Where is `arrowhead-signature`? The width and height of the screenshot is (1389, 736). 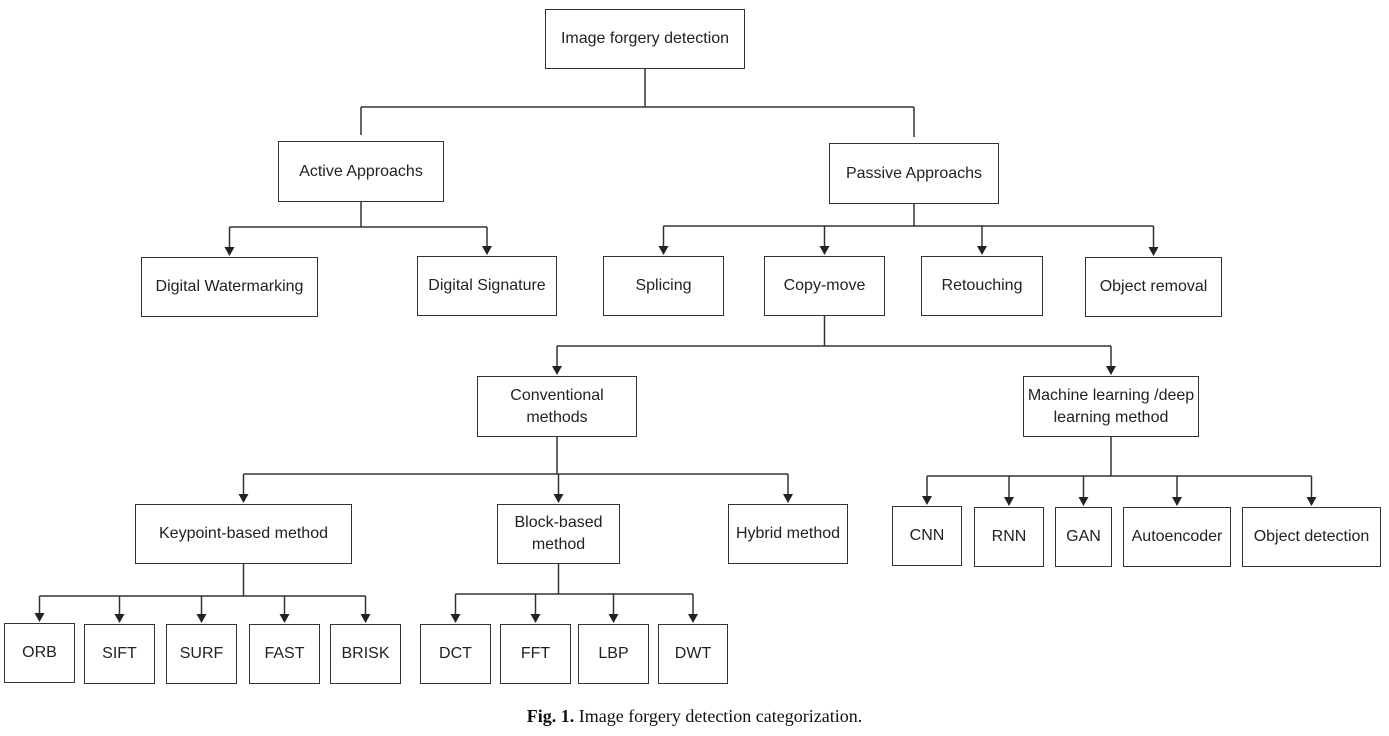
arrowhead-signature is located at coordinates (487, 250).